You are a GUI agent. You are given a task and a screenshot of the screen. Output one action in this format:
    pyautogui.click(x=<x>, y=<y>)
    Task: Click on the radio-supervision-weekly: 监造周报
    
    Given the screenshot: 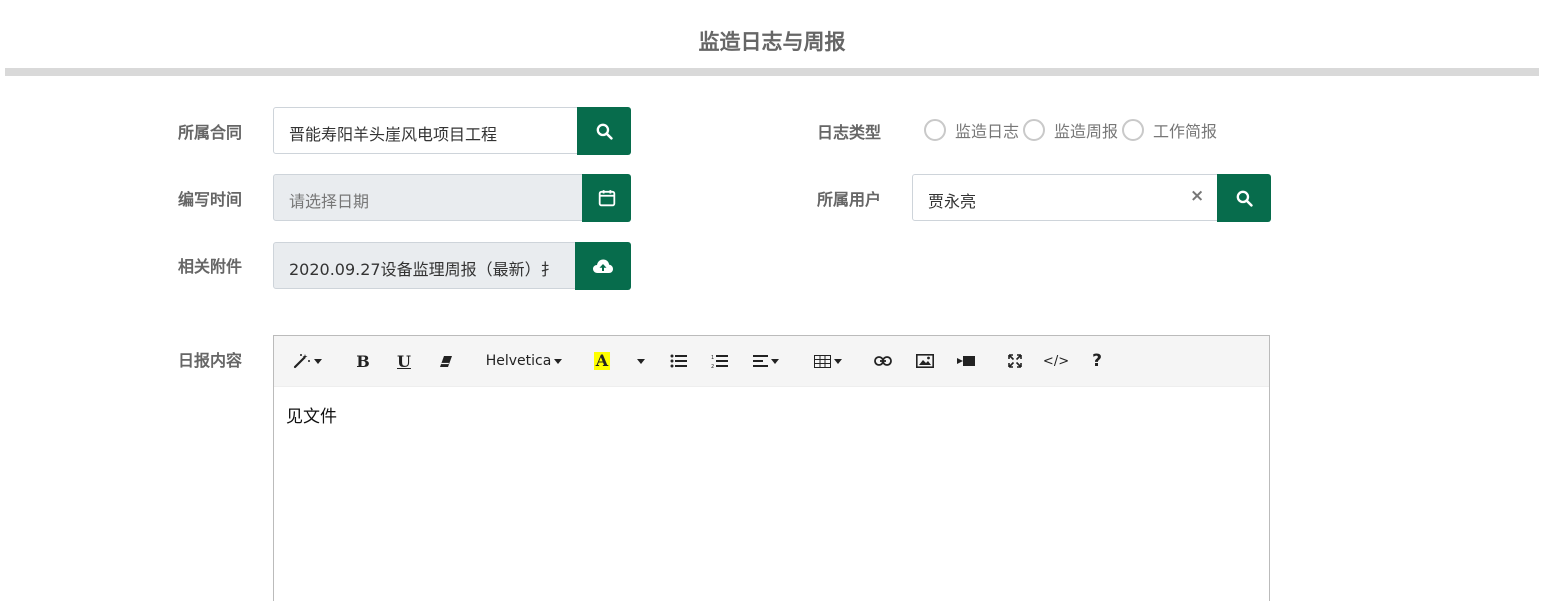 What is the action you would take?
    pyautogui.click(x=1070, y=130)
    